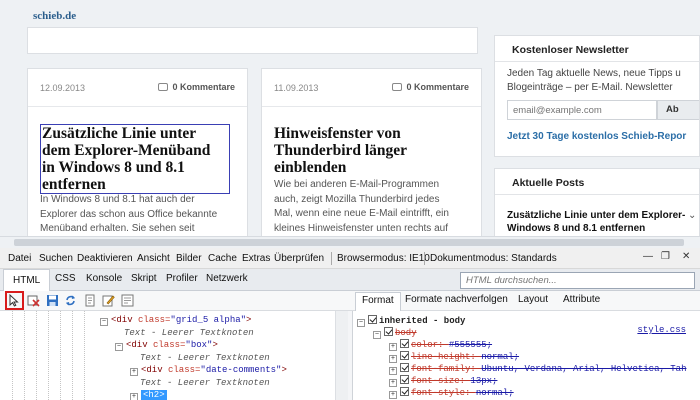  I want to click on dom-node: − <div class="grid_5 alpha">, so click(175, 320).